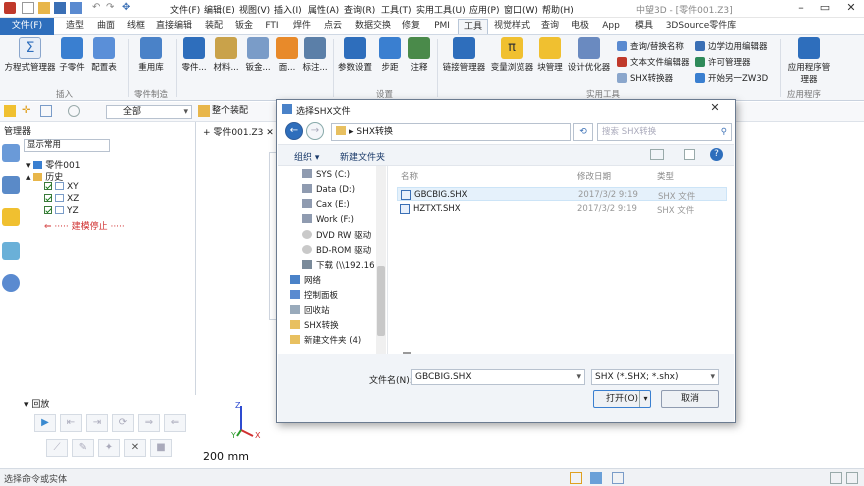  I want to click on save-icon, so click(60, 8).